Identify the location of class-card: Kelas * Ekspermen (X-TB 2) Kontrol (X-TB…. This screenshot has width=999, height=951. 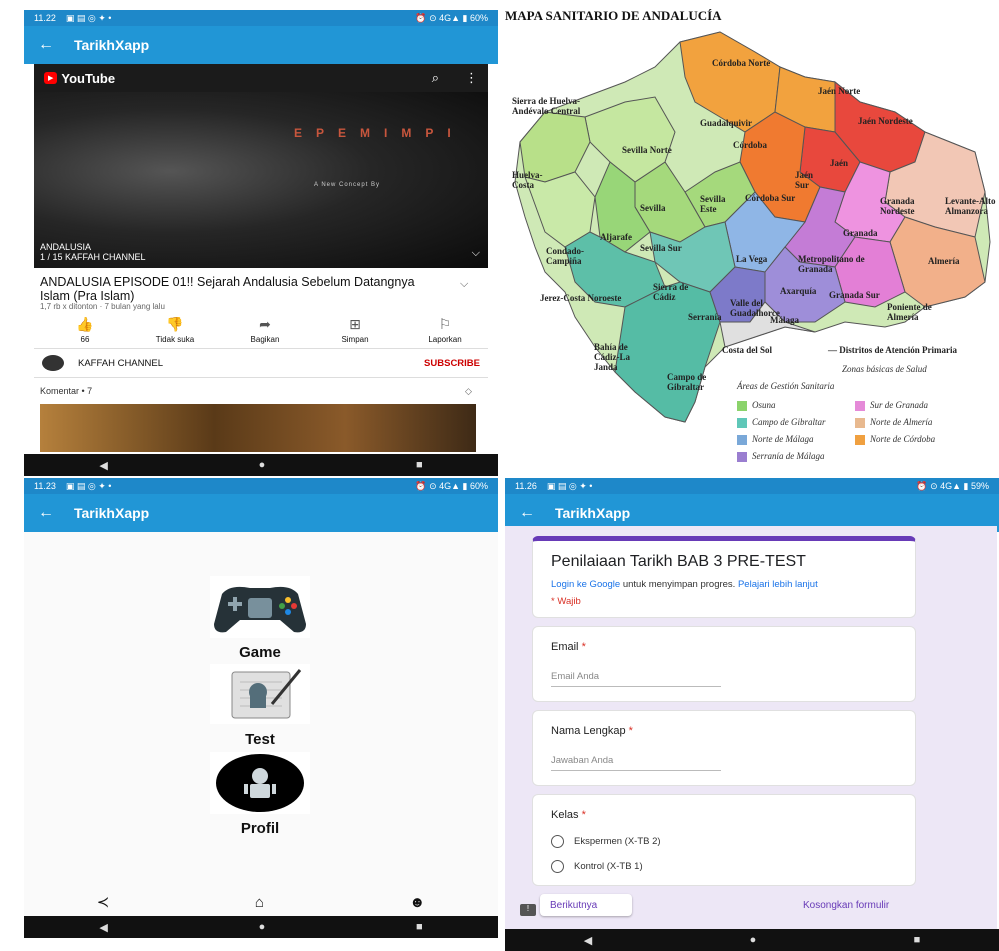
(724, 840).